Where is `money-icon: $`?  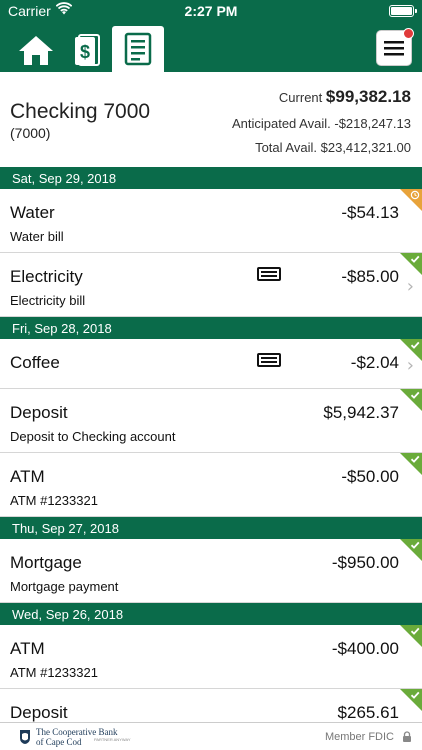 money-icon: $ is located at coordinates (87, 50).